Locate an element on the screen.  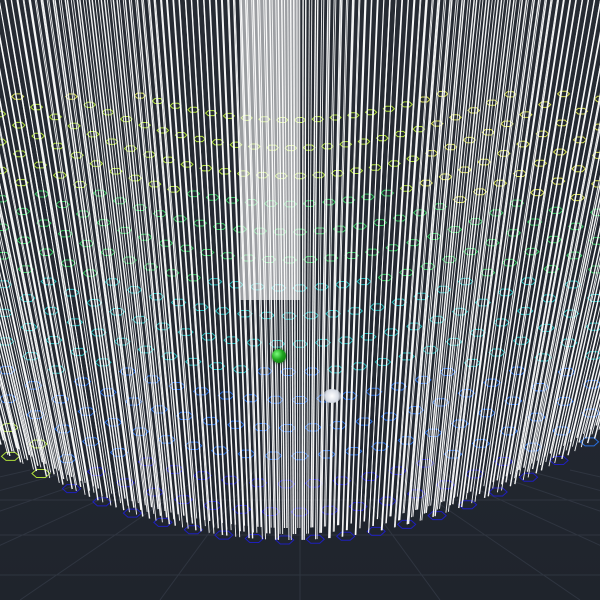
move-handle-icon is located at coordinates (332, 396).